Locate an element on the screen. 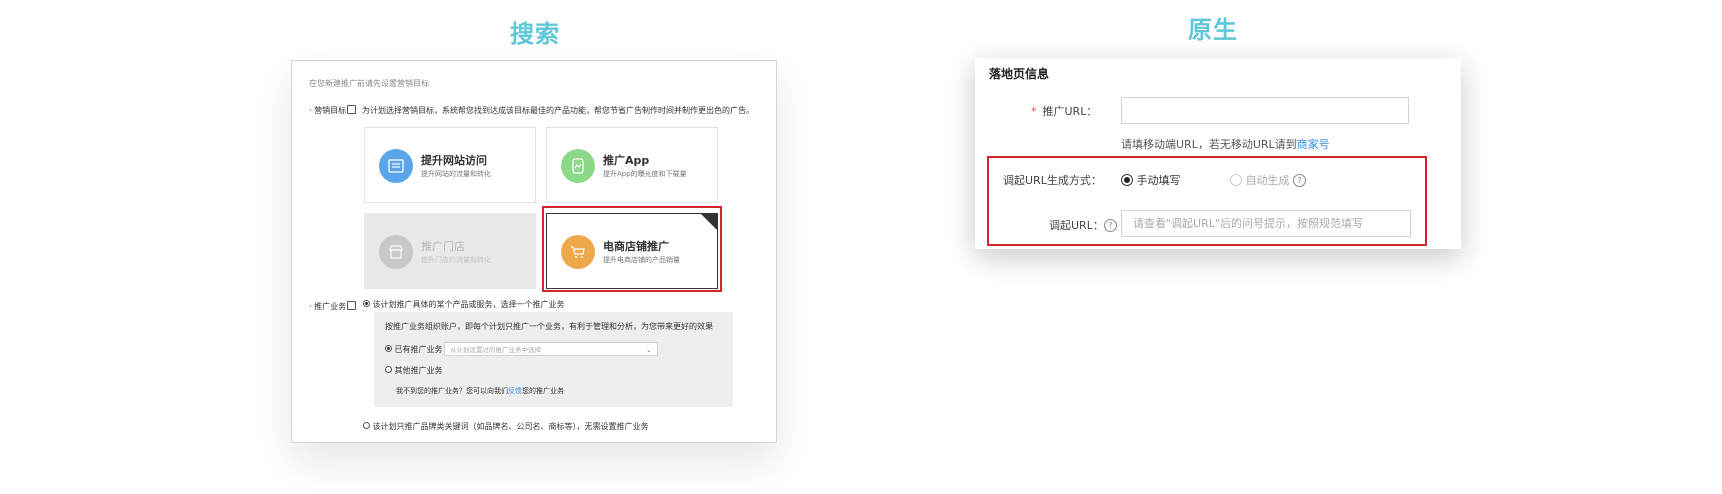 Image resolution: width=1722 pixels, height=494 pixels. business-label: · 推广业务 is located at coordinates (333, 306).